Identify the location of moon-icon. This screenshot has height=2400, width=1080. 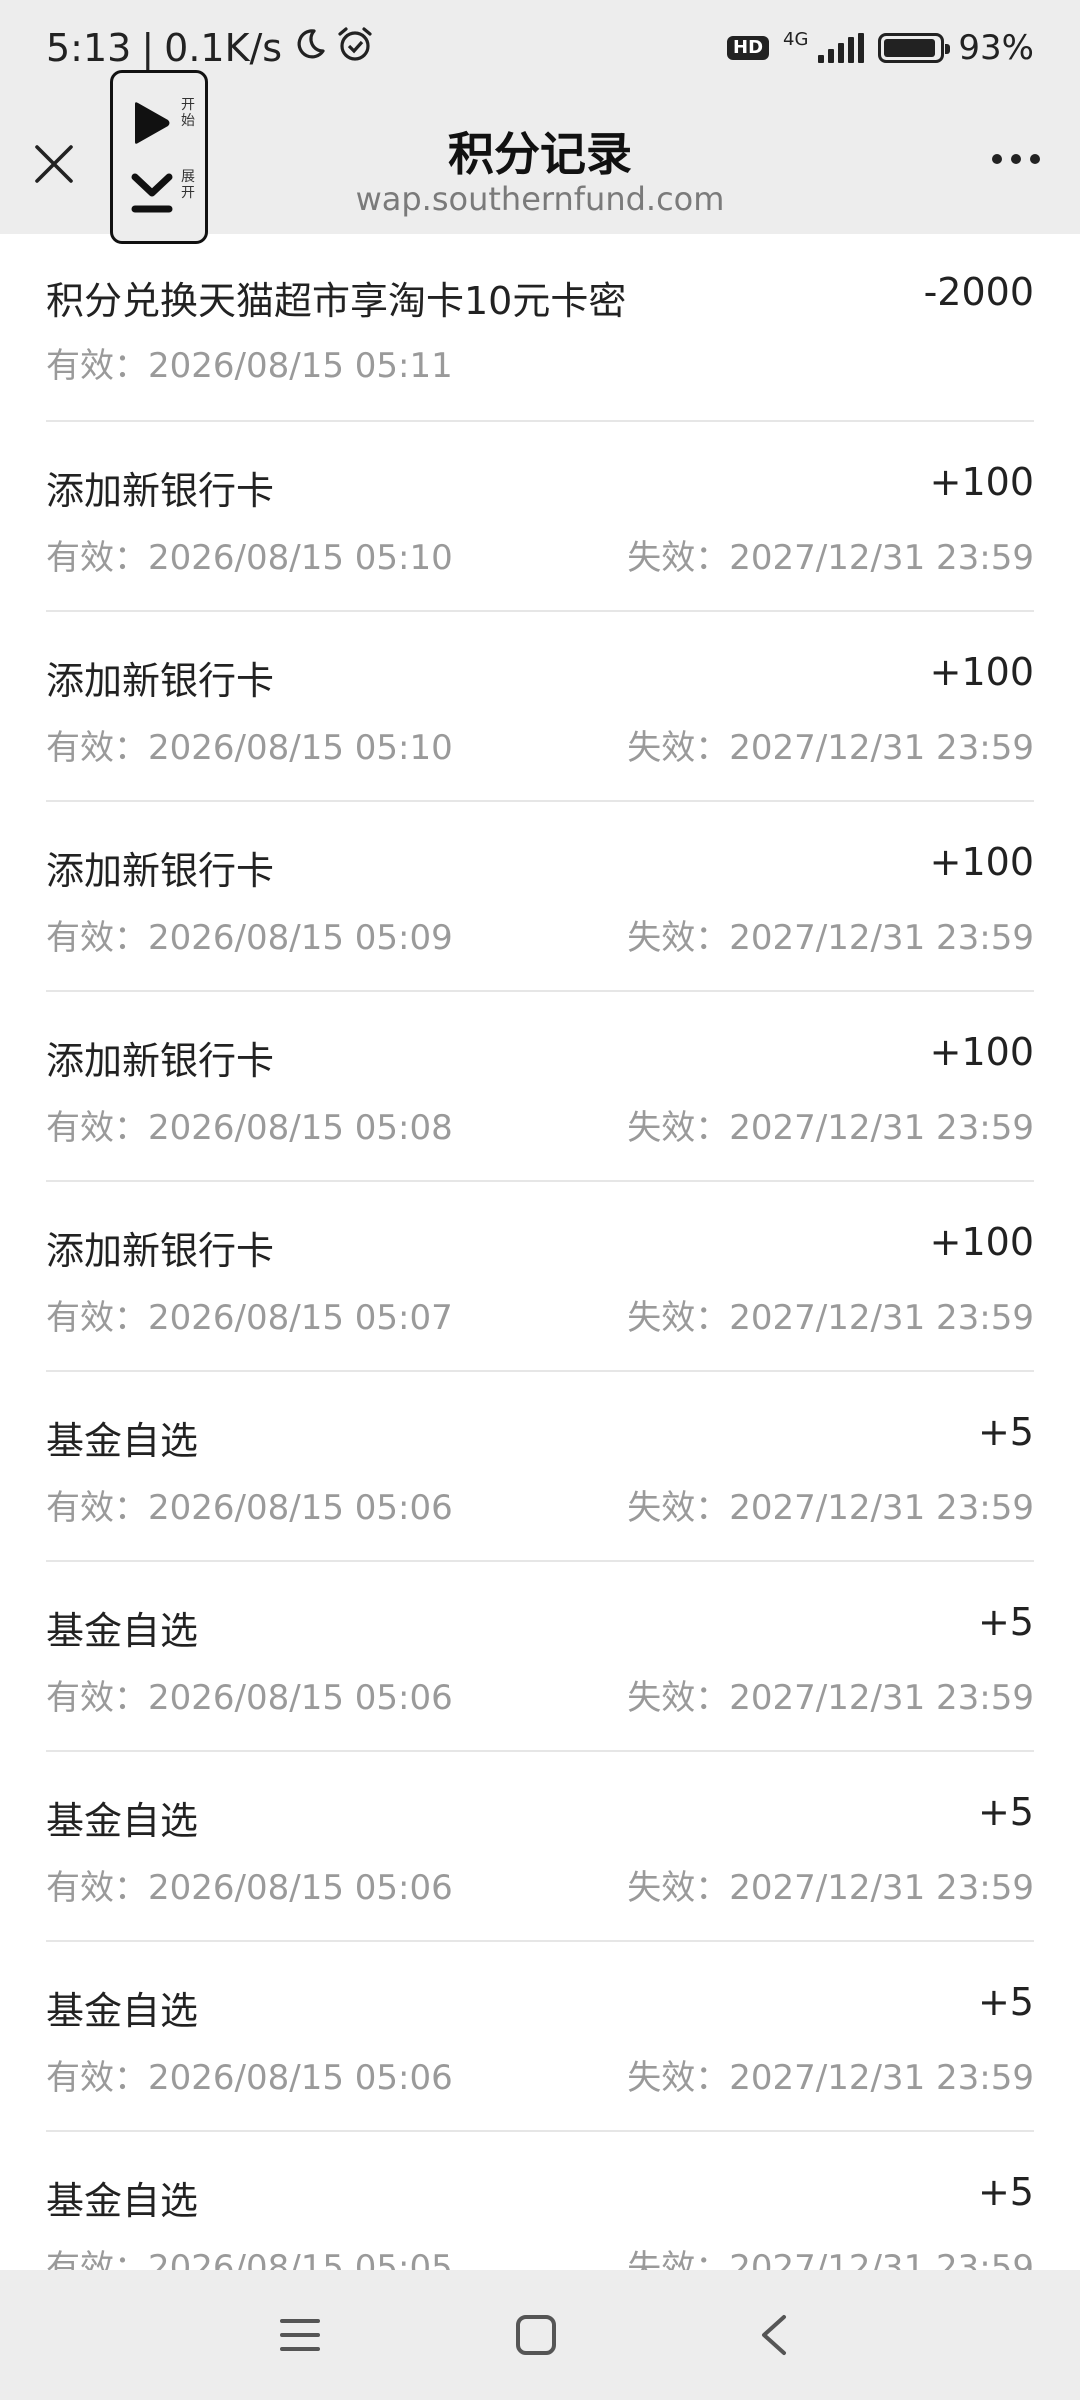
(309, 48).